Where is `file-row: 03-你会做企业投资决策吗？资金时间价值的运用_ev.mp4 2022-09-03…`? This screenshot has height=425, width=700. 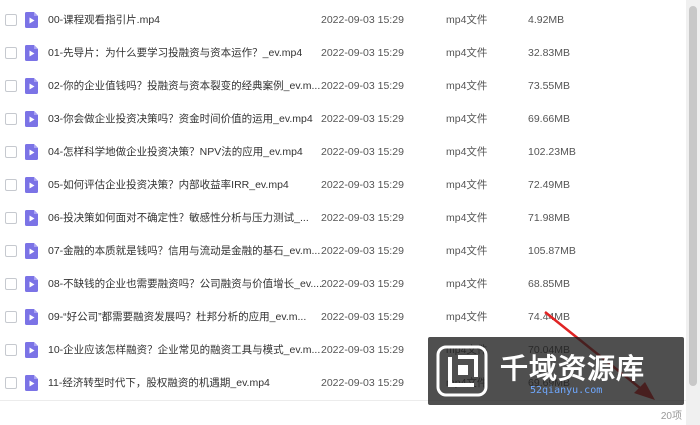 file-row: 03-你会做企业投资决策吗？资金时间价值的运用_ev.mp4 2022-09-03… is located at coordinates (342, 119).